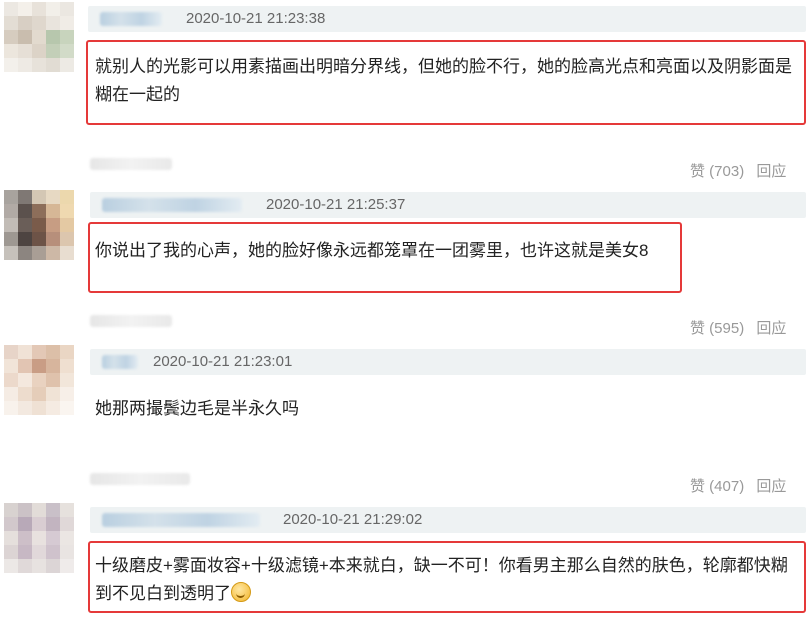 The image size is (812, 631). What do you see at coordinates (223, 361) in the screenshot?
I see `comment-timestamp: 2020-10-21 21:23:01` at bounding box center [223, 361].